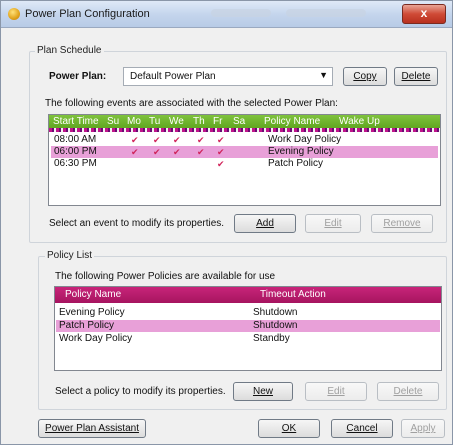  I want to click on column-timeout-action: Timeout Action, so click(293, 294).